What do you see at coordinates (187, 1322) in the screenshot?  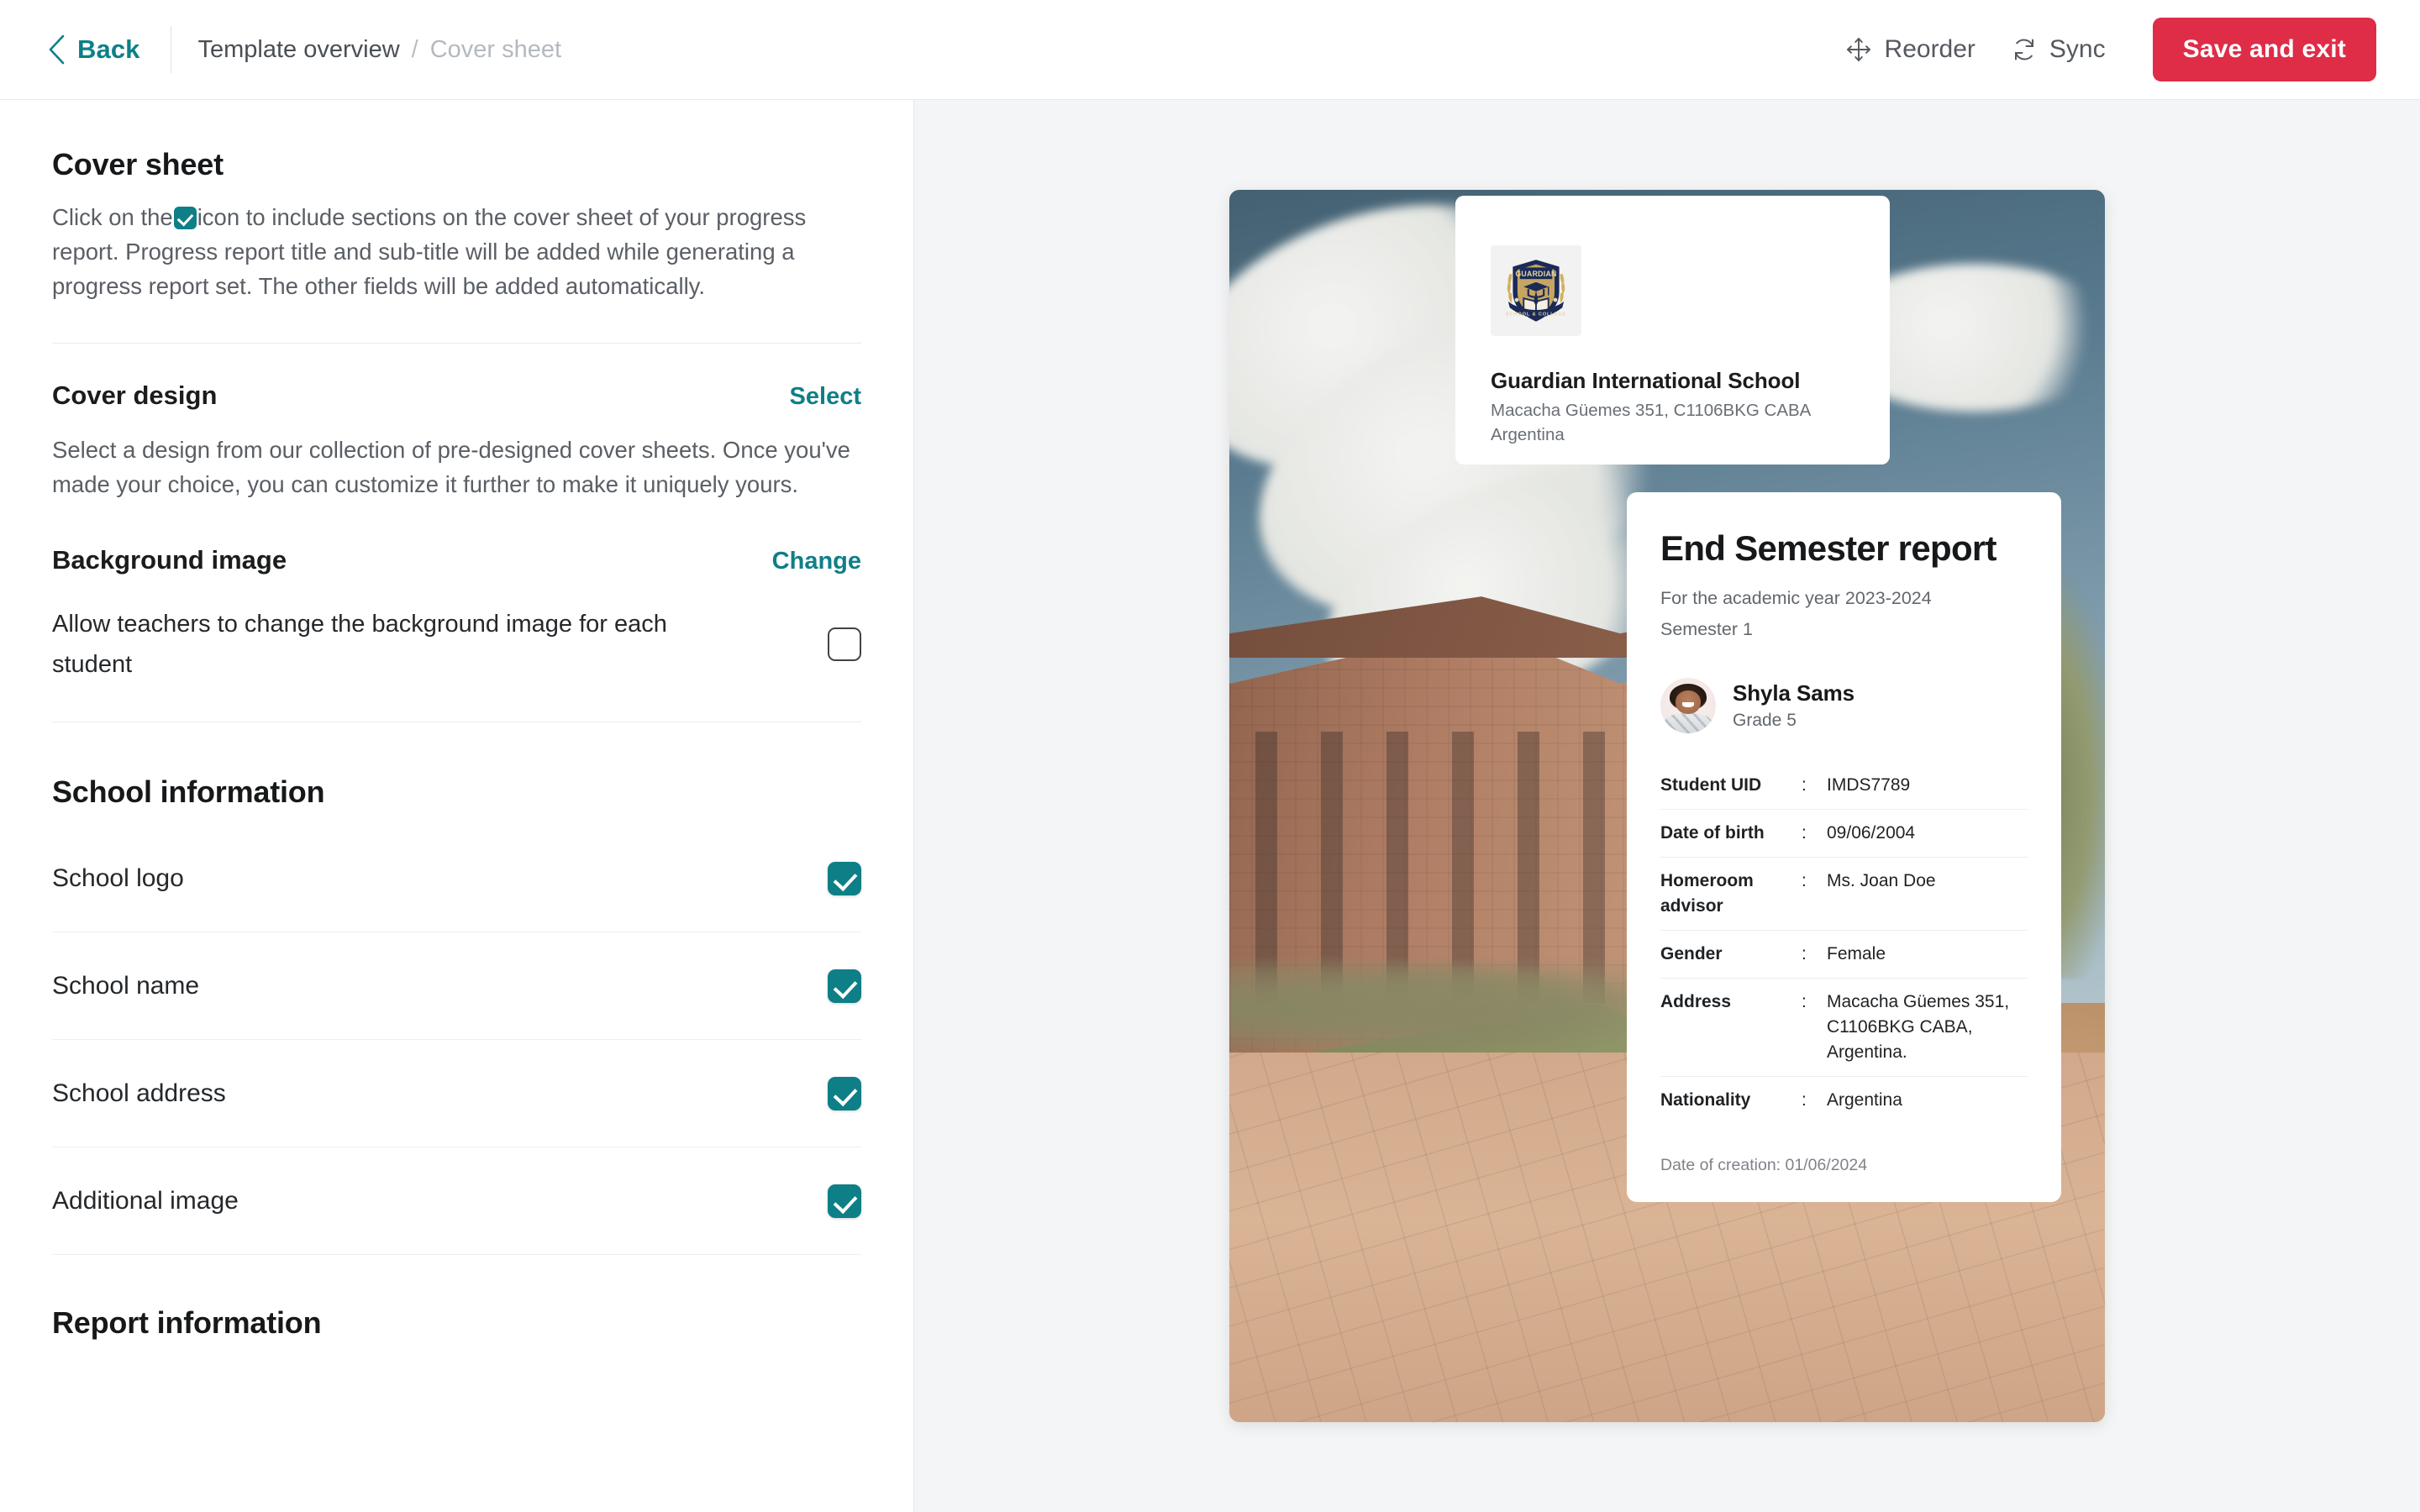 I see `report-information-heading: Report information` at bounding box center [187, 1322].